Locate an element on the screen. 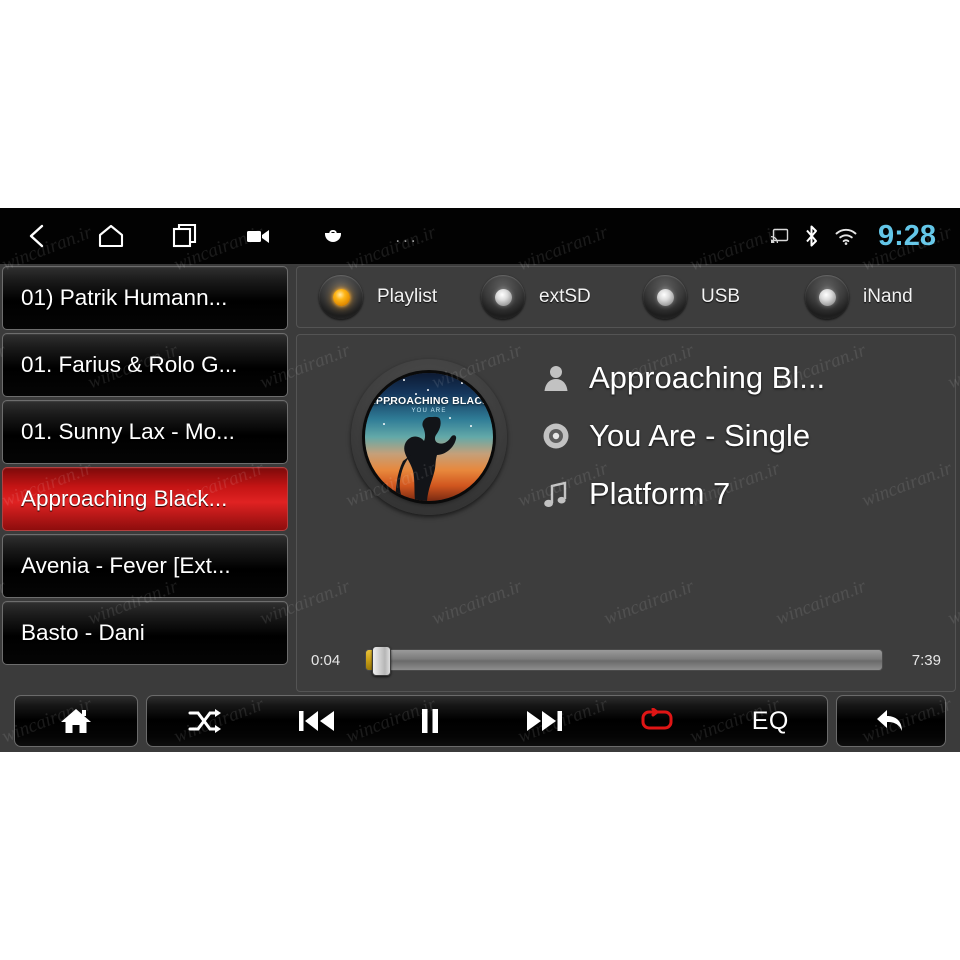  back-icon is located at coordinates (37, 236).